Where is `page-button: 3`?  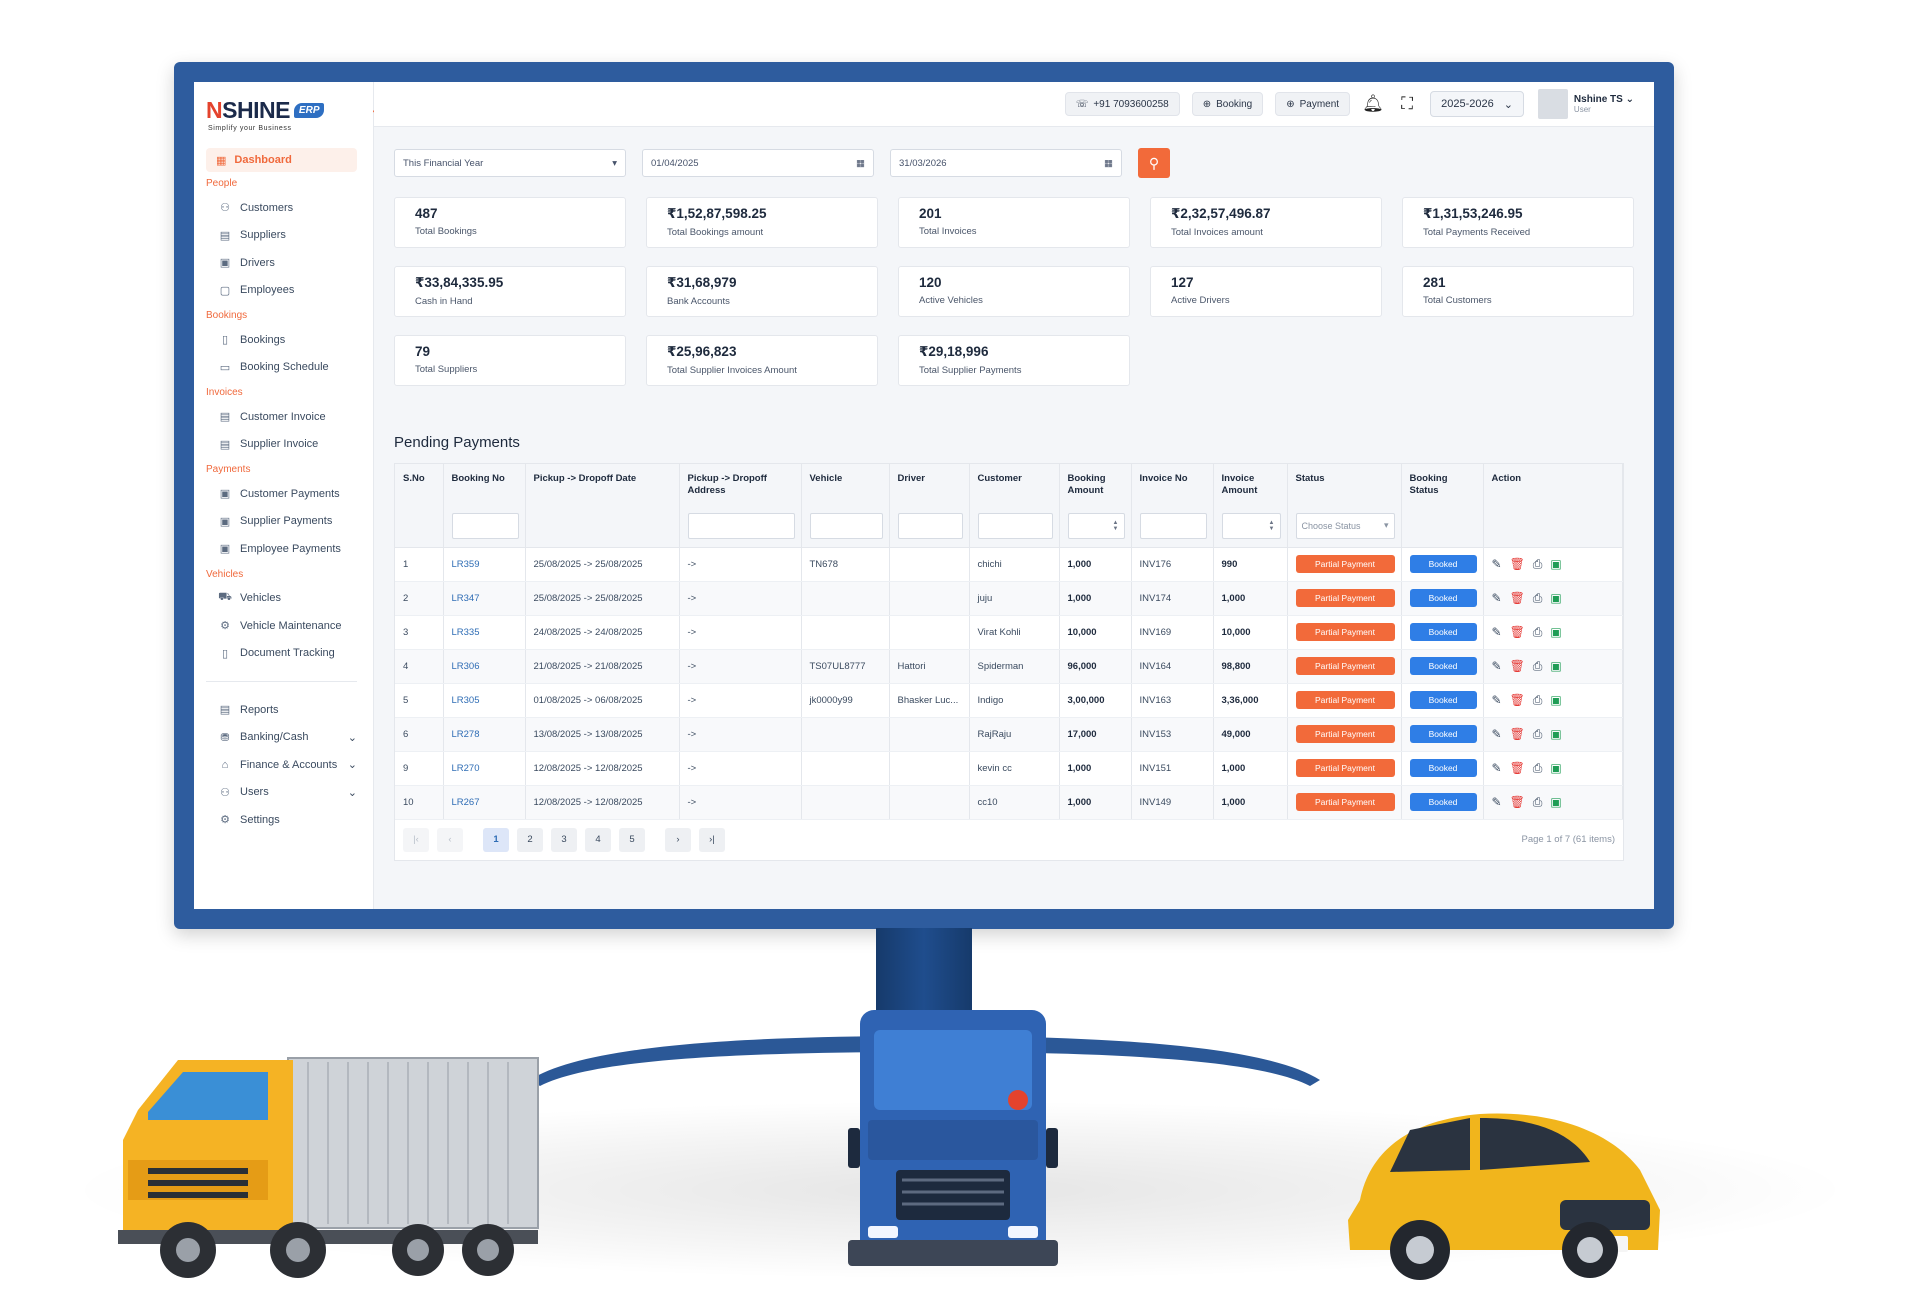 page-button: 3 is located at coordinates (564, 839).